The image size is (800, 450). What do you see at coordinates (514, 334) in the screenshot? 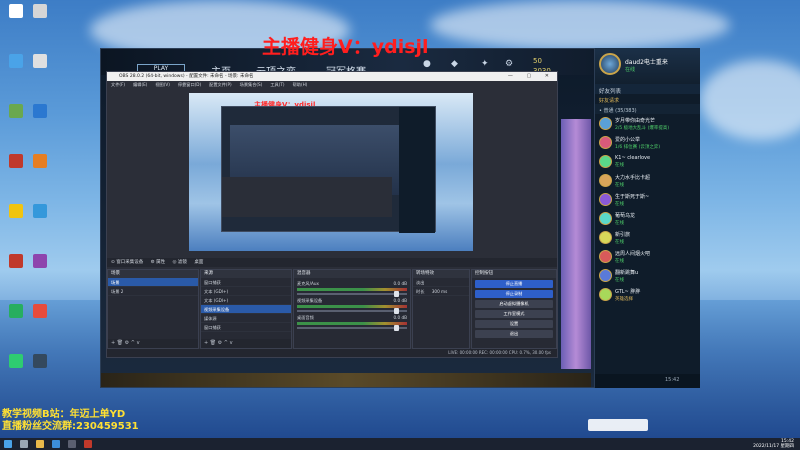
I see `control-button: 退出` at bounding box center [514, 334].